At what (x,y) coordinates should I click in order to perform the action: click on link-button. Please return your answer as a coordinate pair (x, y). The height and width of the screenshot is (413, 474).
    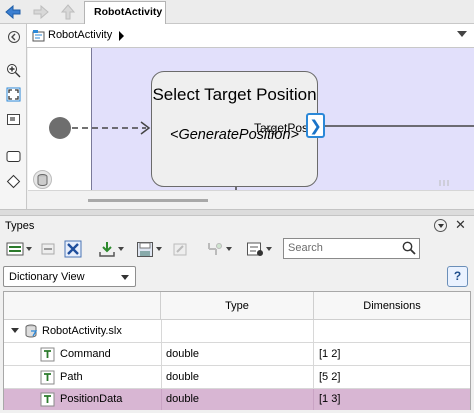
    Looking at the image, I should click on (219, 249).